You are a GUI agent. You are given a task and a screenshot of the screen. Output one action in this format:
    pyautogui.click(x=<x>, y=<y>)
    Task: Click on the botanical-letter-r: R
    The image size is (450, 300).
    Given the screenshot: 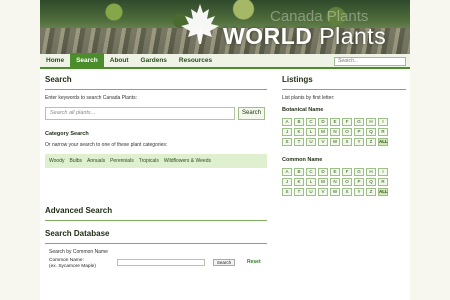 What is the action you would take?
    pyautogui.click(x=383, y=132)
    